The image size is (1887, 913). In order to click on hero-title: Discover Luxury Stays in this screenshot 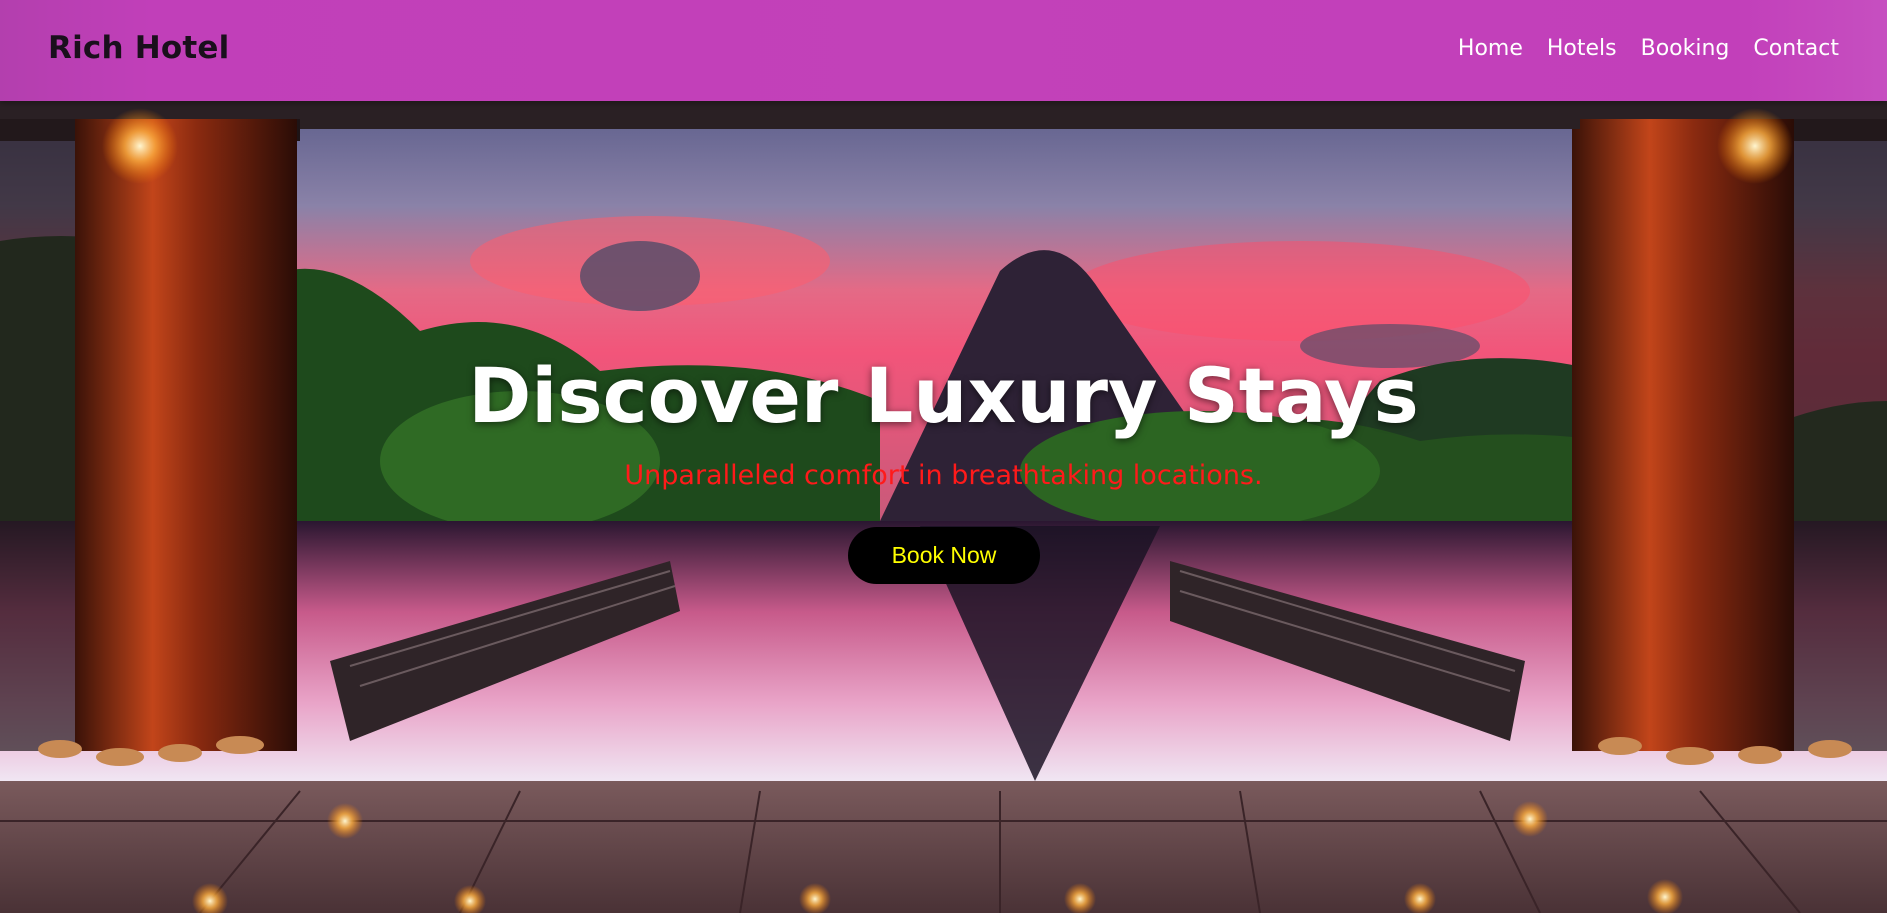, I will do `click(943, 395)`.